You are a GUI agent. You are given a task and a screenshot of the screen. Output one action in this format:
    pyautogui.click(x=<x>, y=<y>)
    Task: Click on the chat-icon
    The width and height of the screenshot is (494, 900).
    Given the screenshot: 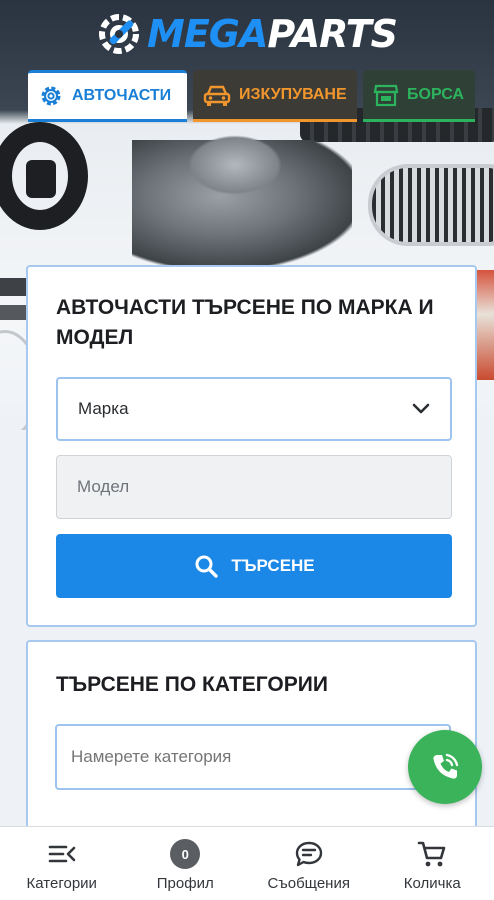 What is the action you would take?
    pyautogui.click(x=309, y=854)
    